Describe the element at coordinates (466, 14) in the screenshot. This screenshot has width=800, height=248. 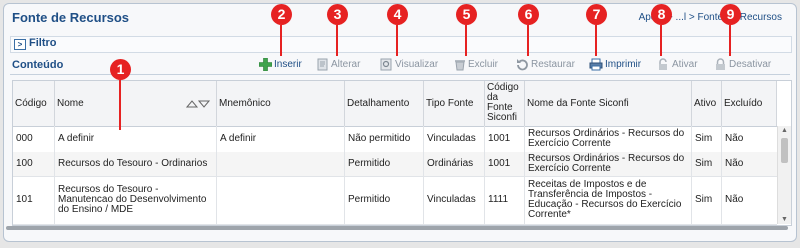
I see `annotation-badge-5: 5` at that location.